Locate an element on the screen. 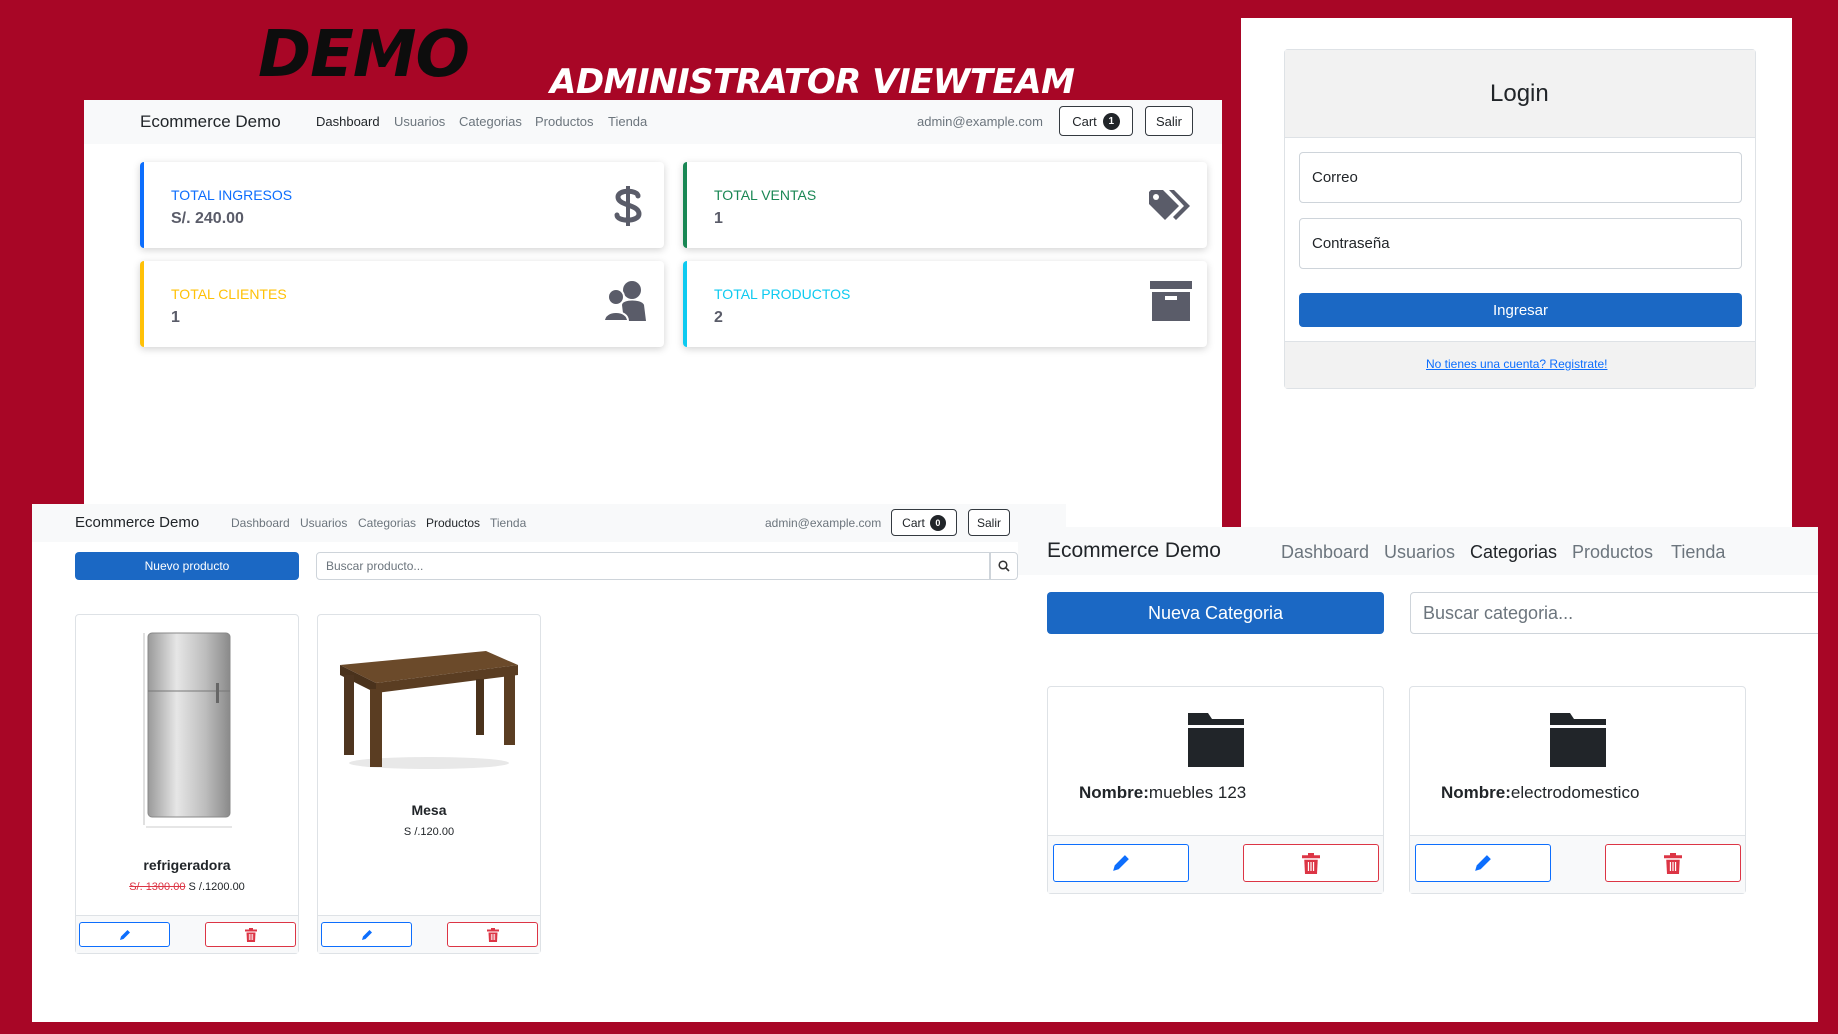 This screenshot has width=1838, height=1034. category-name: electrodomestico is located at coordinates (1575, 792).